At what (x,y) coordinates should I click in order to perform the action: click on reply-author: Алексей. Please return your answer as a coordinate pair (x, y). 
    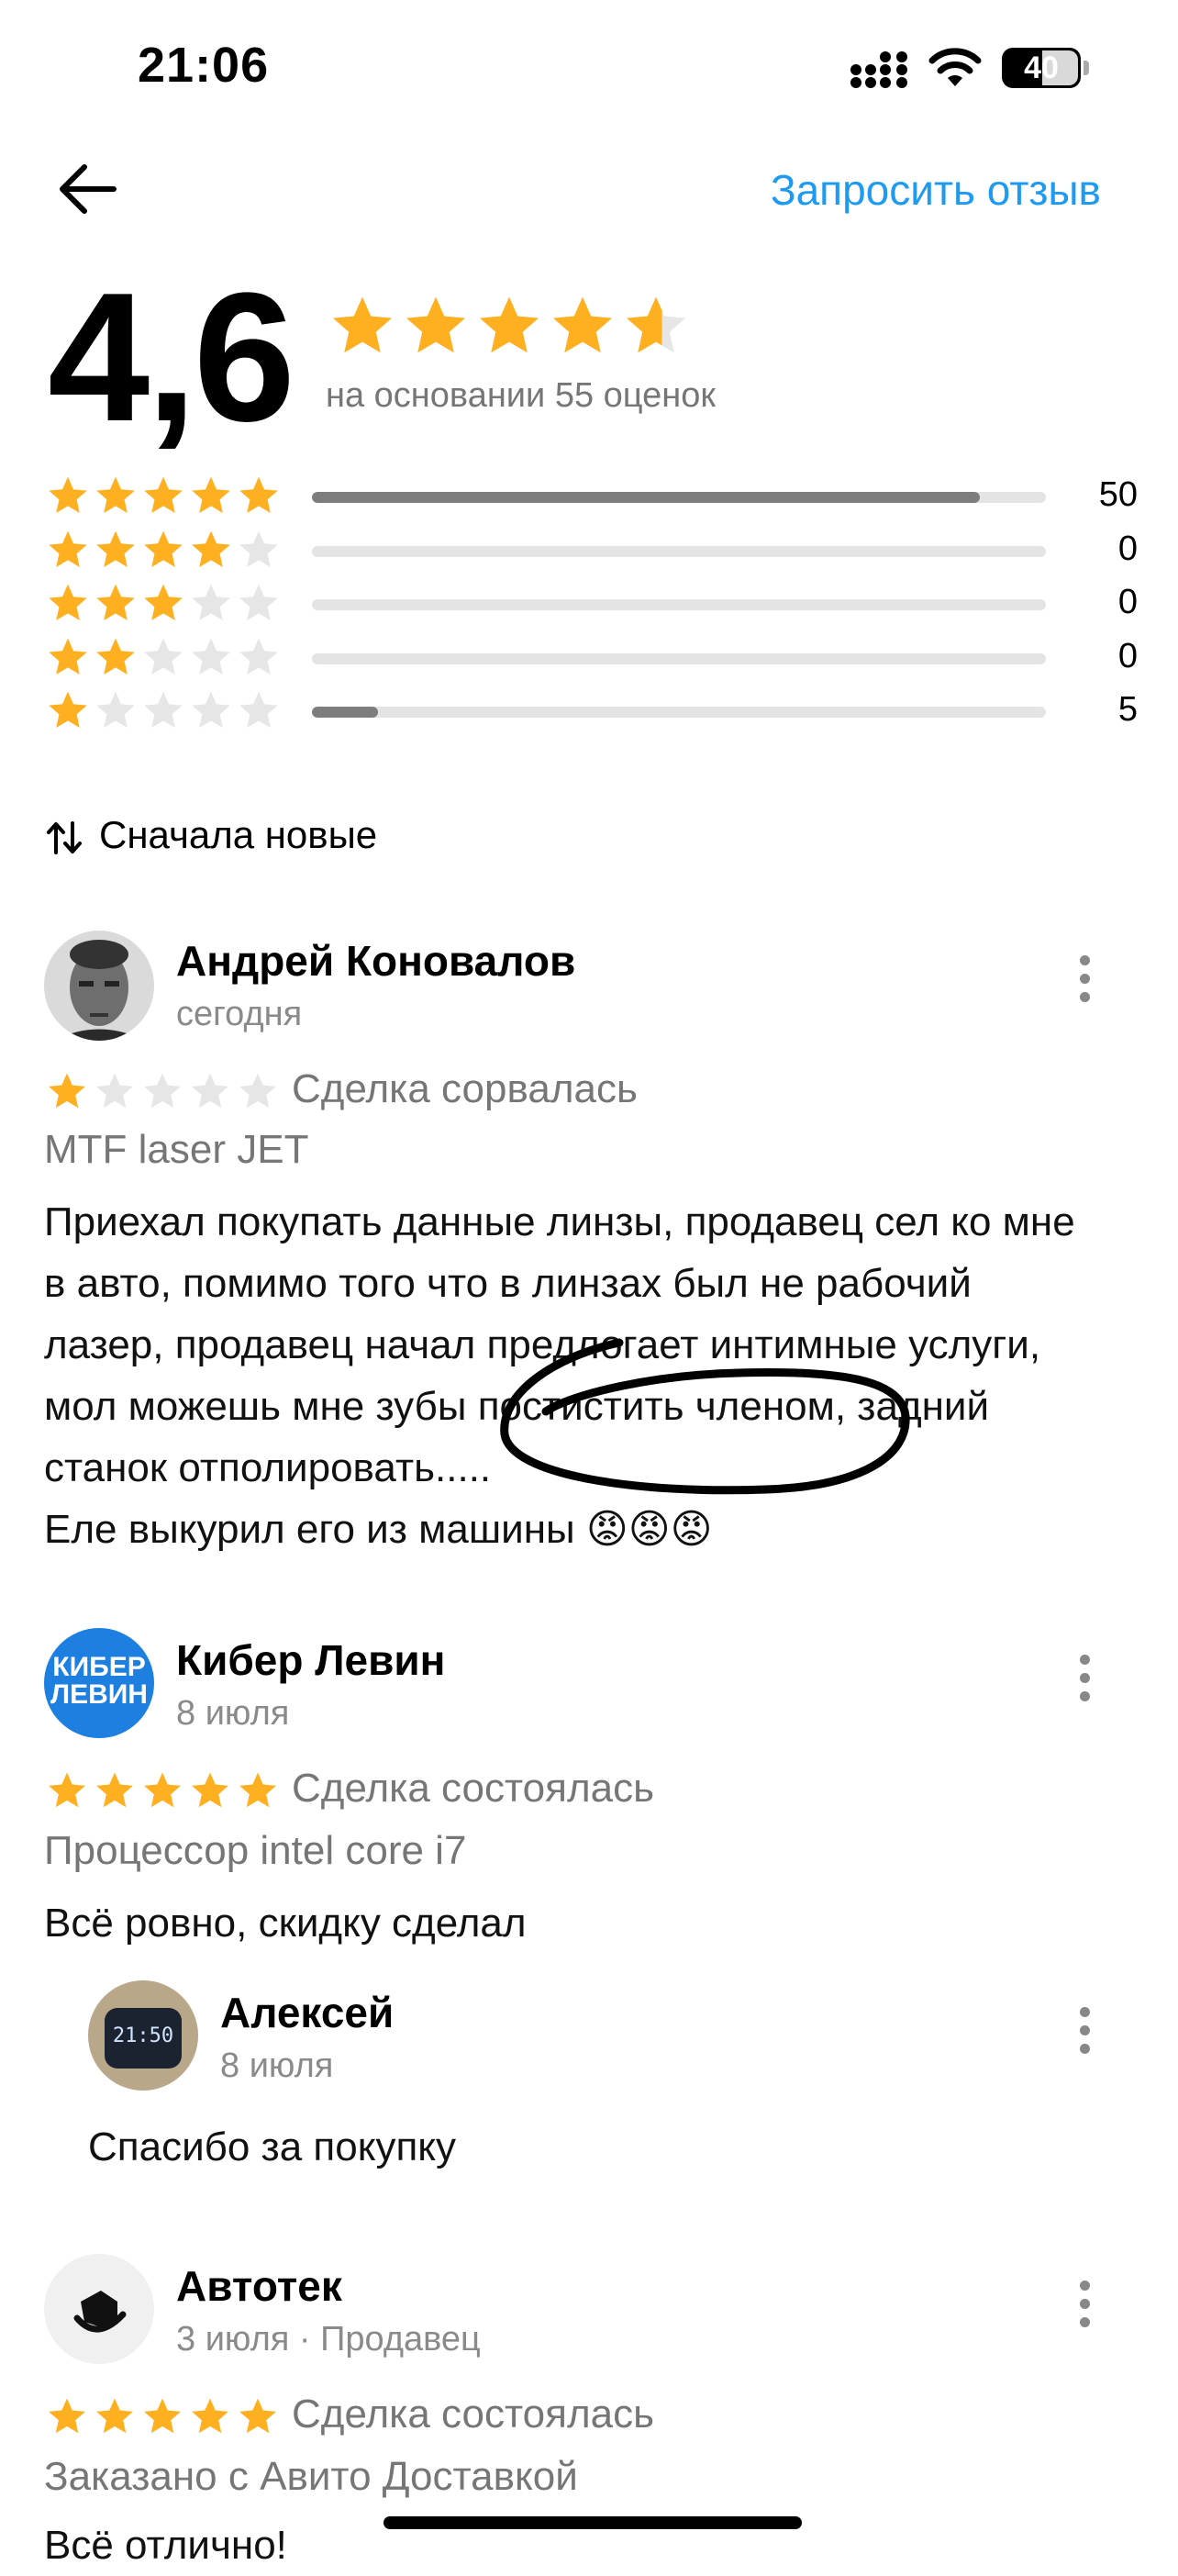
    Looking at the image, I should click on (307, 2012).